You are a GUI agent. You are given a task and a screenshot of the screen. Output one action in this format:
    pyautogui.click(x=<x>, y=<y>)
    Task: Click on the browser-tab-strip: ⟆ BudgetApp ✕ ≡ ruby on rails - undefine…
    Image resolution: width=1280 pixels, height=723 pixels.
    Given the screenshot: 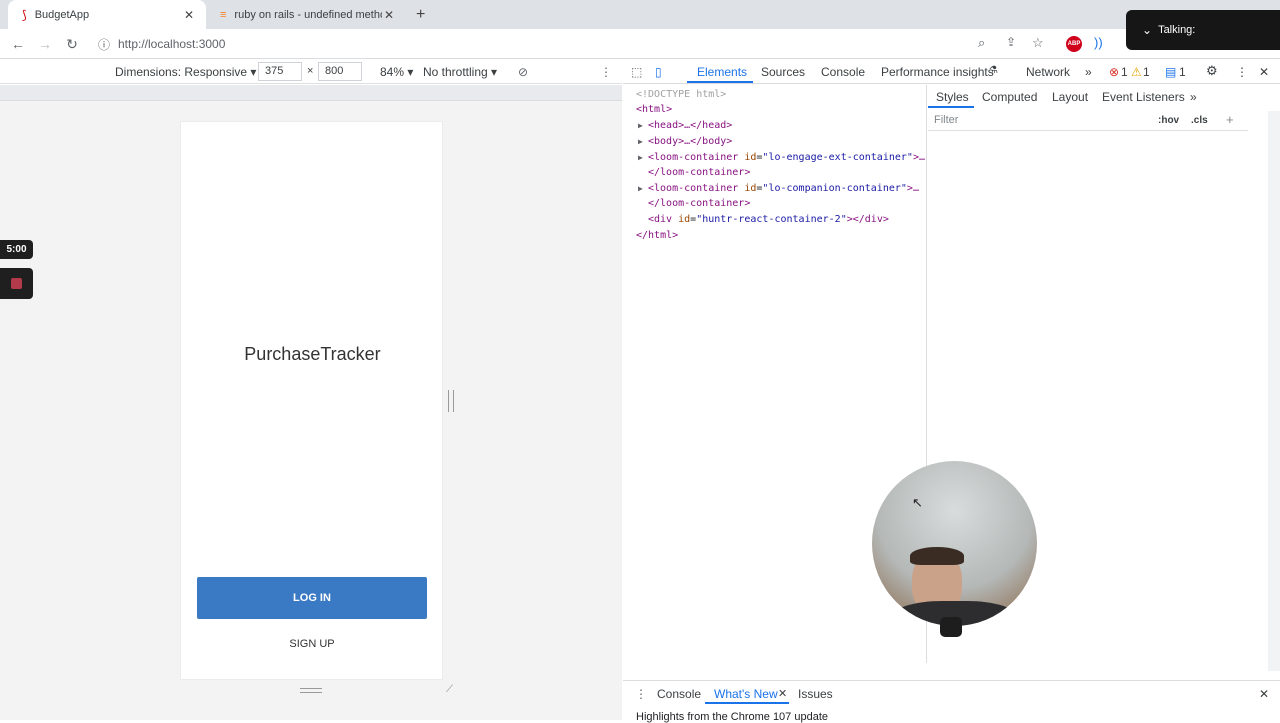 What is the action you would take?
    pyautogui.click(x=640, y=14)
    